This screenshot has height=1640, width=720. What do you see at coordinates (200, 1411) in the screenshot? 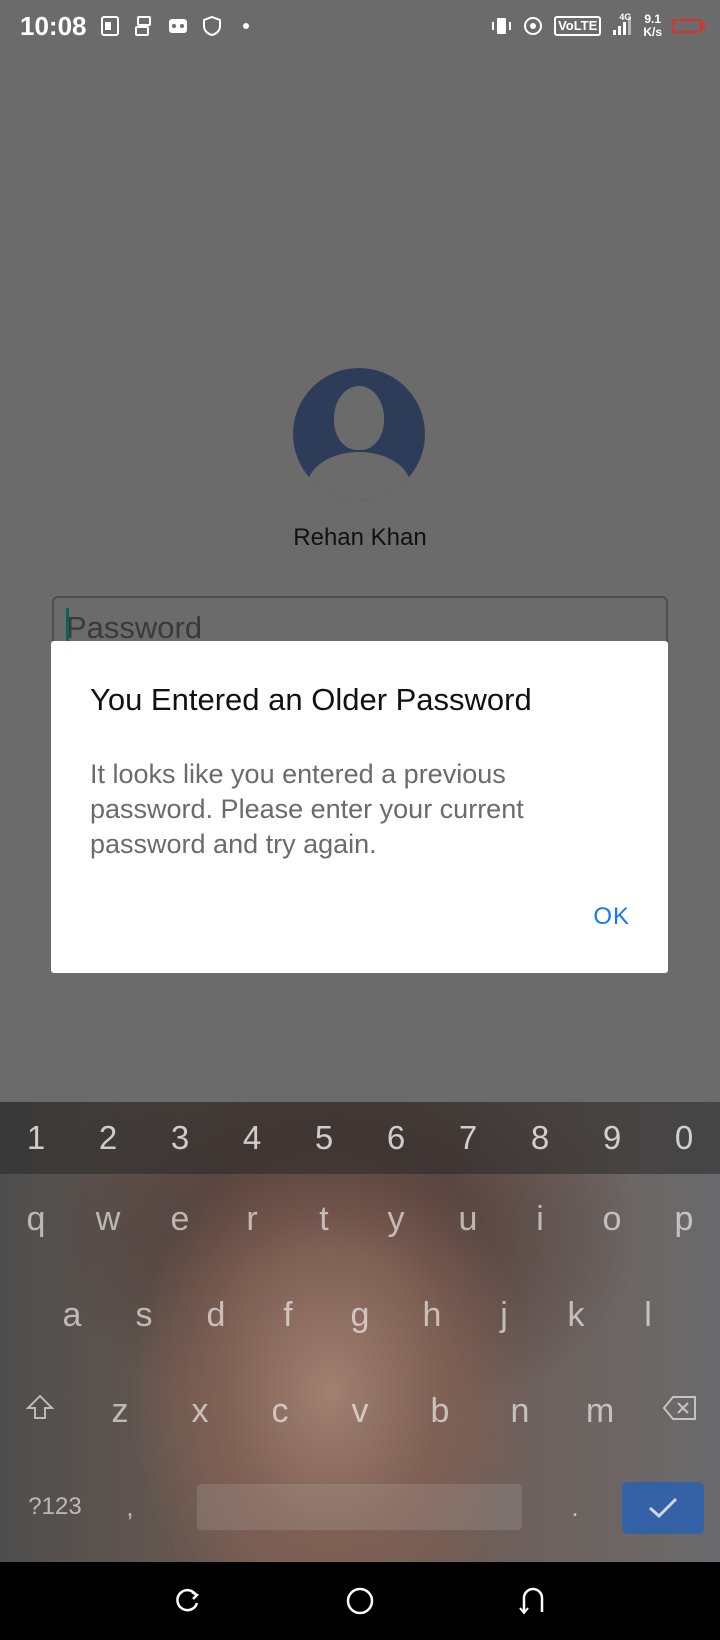
I see `key-x: x` at bounding box center [200, 1411].